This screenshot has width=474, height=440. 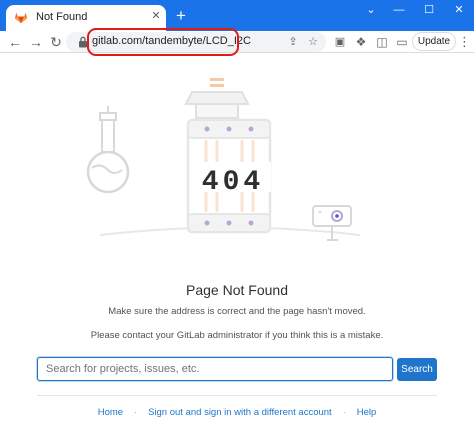 What do you see at coordinates (15, 42) in the screenshot?
I see `back-button: ←` at bounding box center [15, 42].